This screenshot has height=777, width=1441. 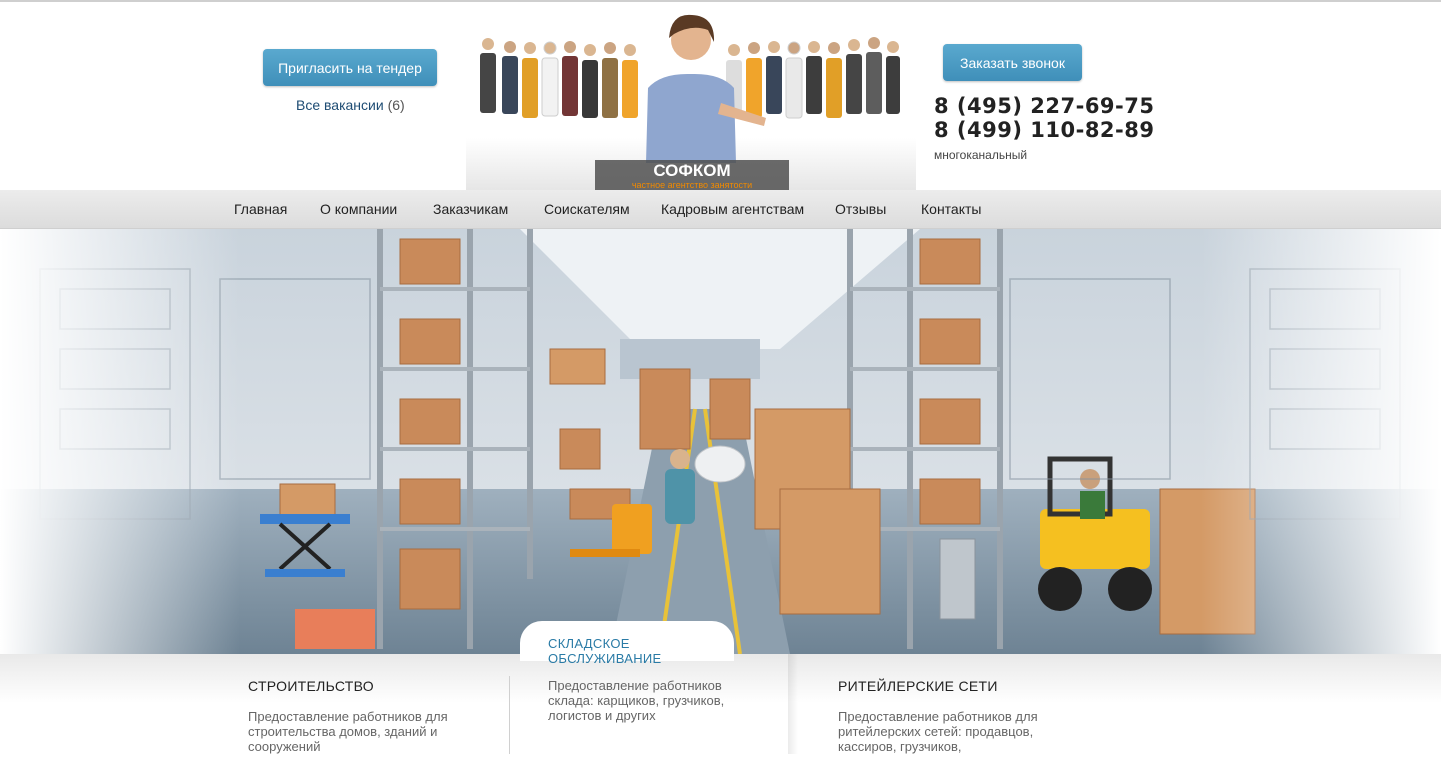 What do you see at coordinates (358, 209) in the screenshot?
I see `nav-item-about: О компании` at bounding box center [358, 209].